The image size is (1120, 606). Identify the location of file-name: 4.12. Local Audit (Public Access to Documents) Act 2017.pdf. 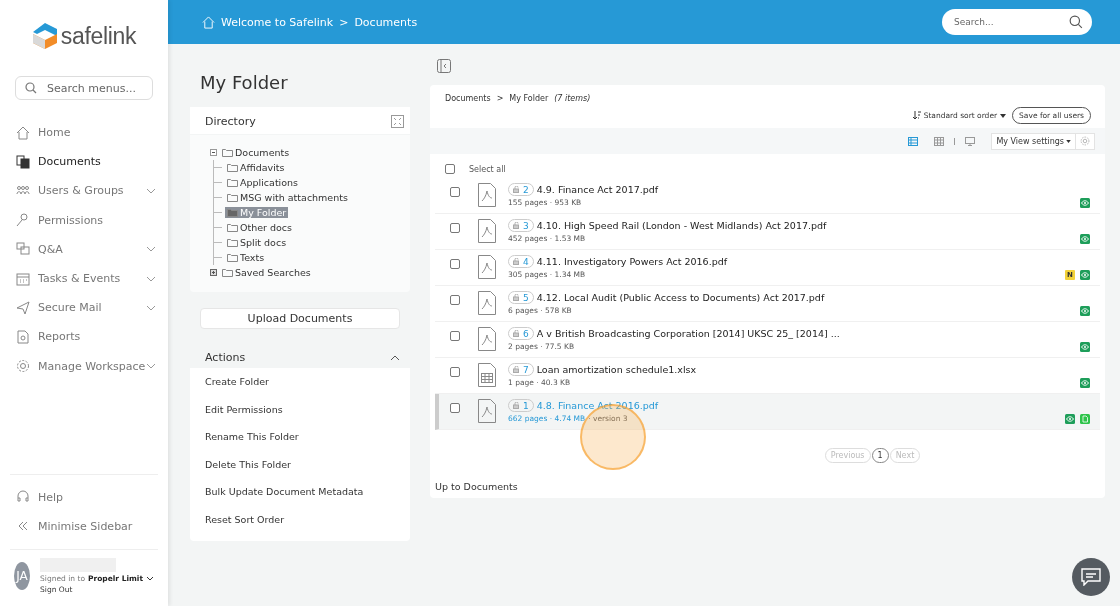
(680, 297).